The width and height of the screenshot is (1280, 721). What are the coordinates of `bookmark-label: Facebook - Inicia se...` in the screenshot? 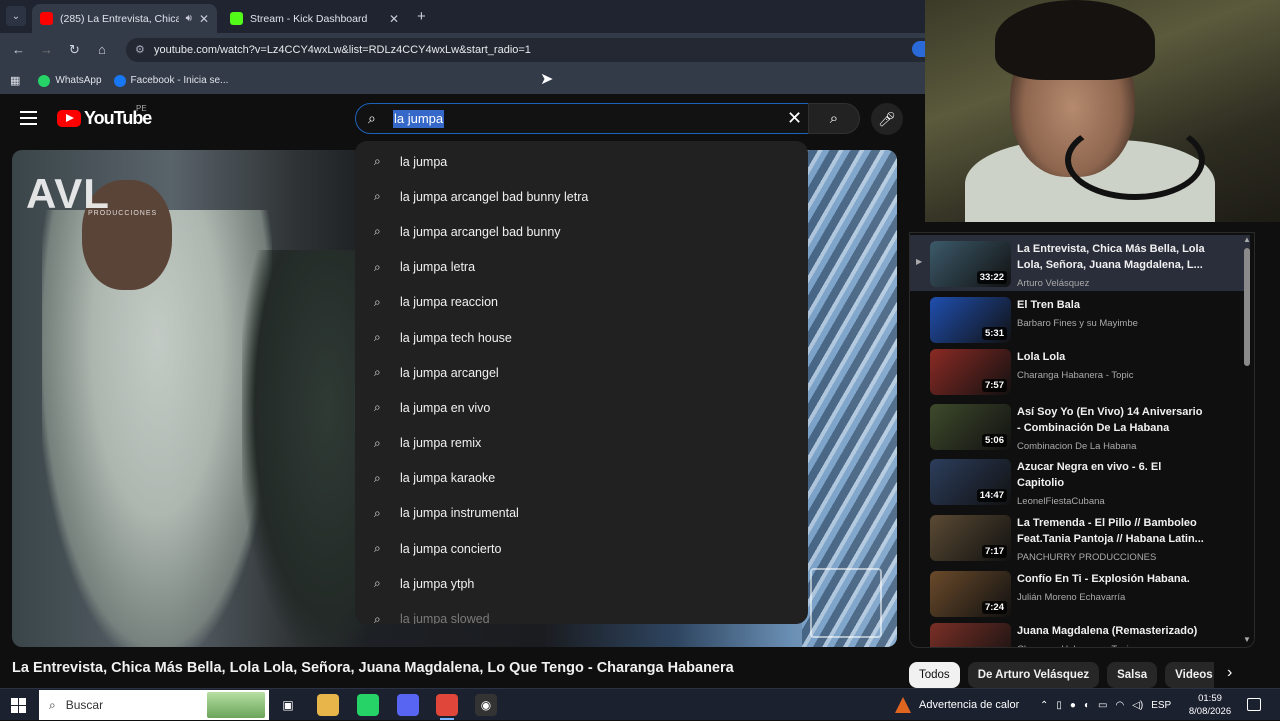 It's located at (179, 80).